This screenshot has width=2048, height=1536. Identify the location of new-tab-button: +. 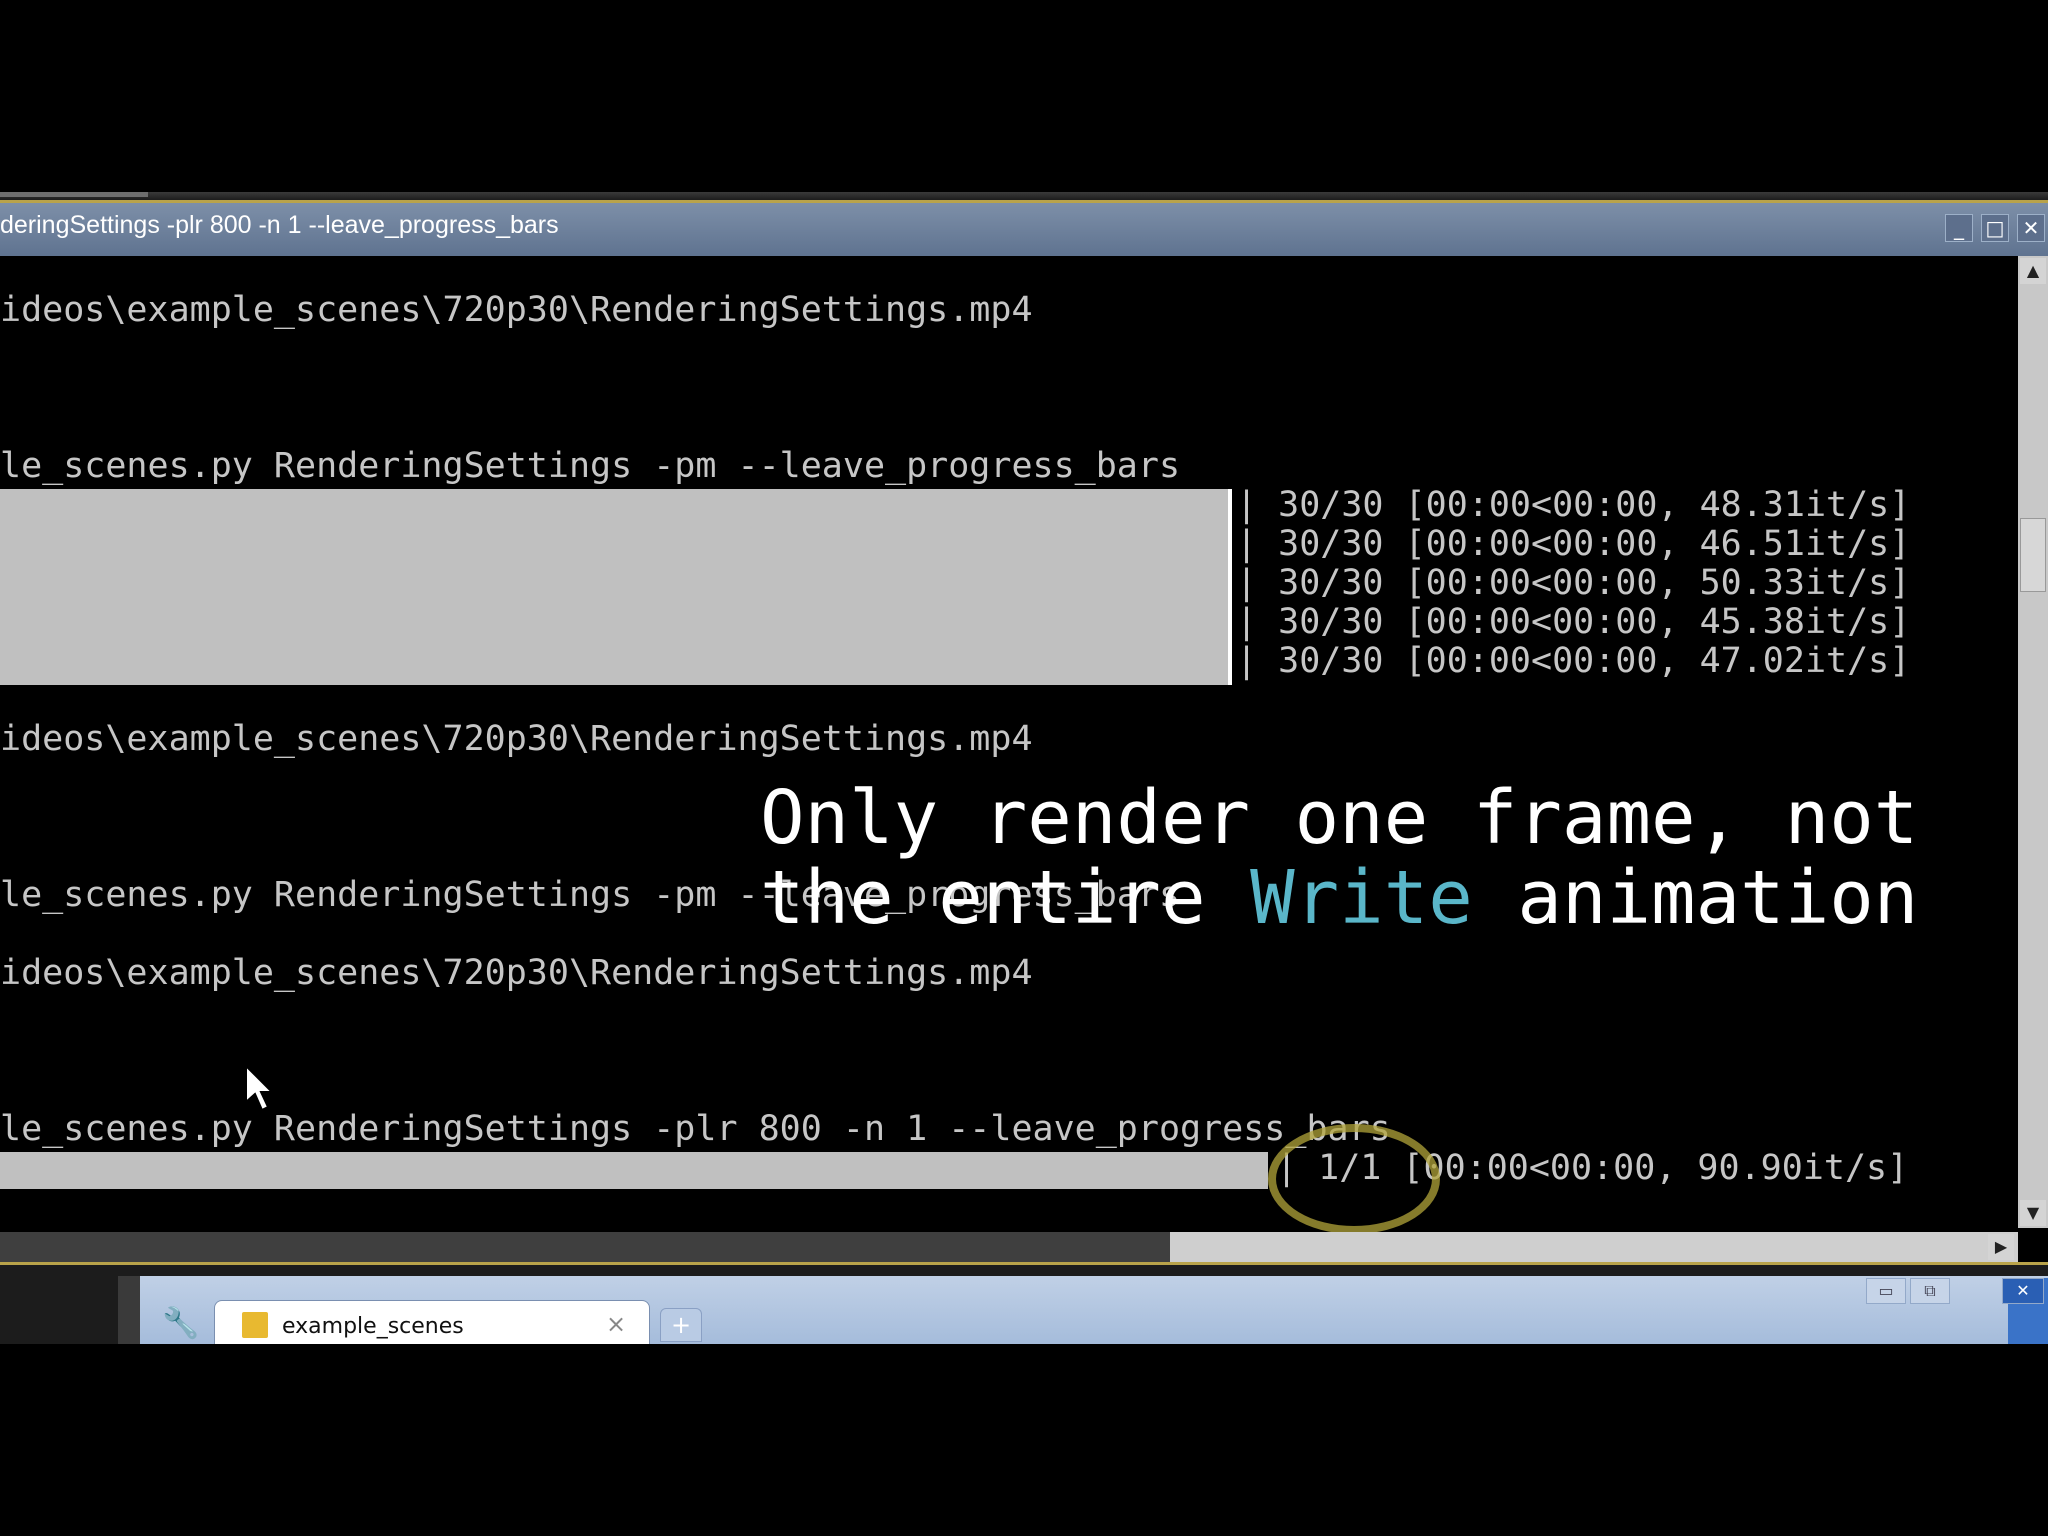
(681, 1325).